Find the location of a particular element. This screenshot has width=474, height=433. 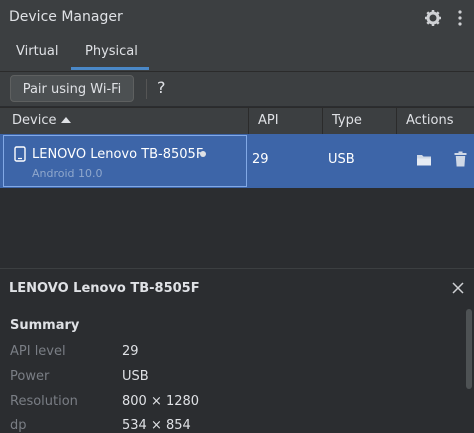

device-cell: LENOVO Lenovo TB-8505F Android 10.0 is located at coordinates (125, 161).